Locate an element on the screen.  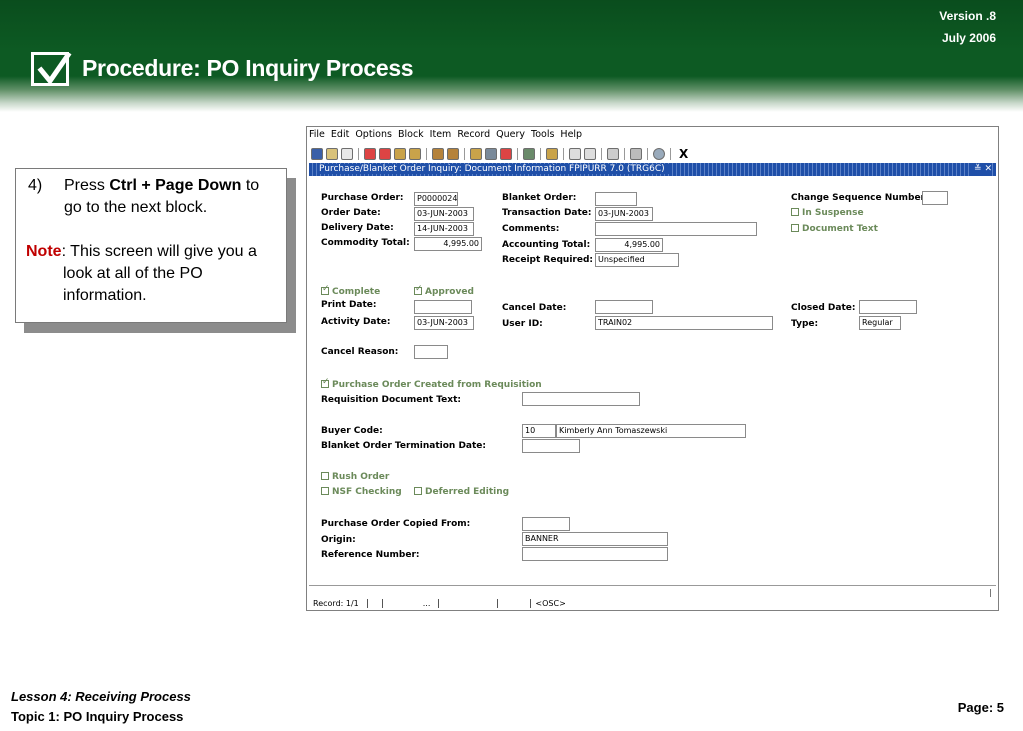
menu-edit: Edit is located at coordinates (340, 137).